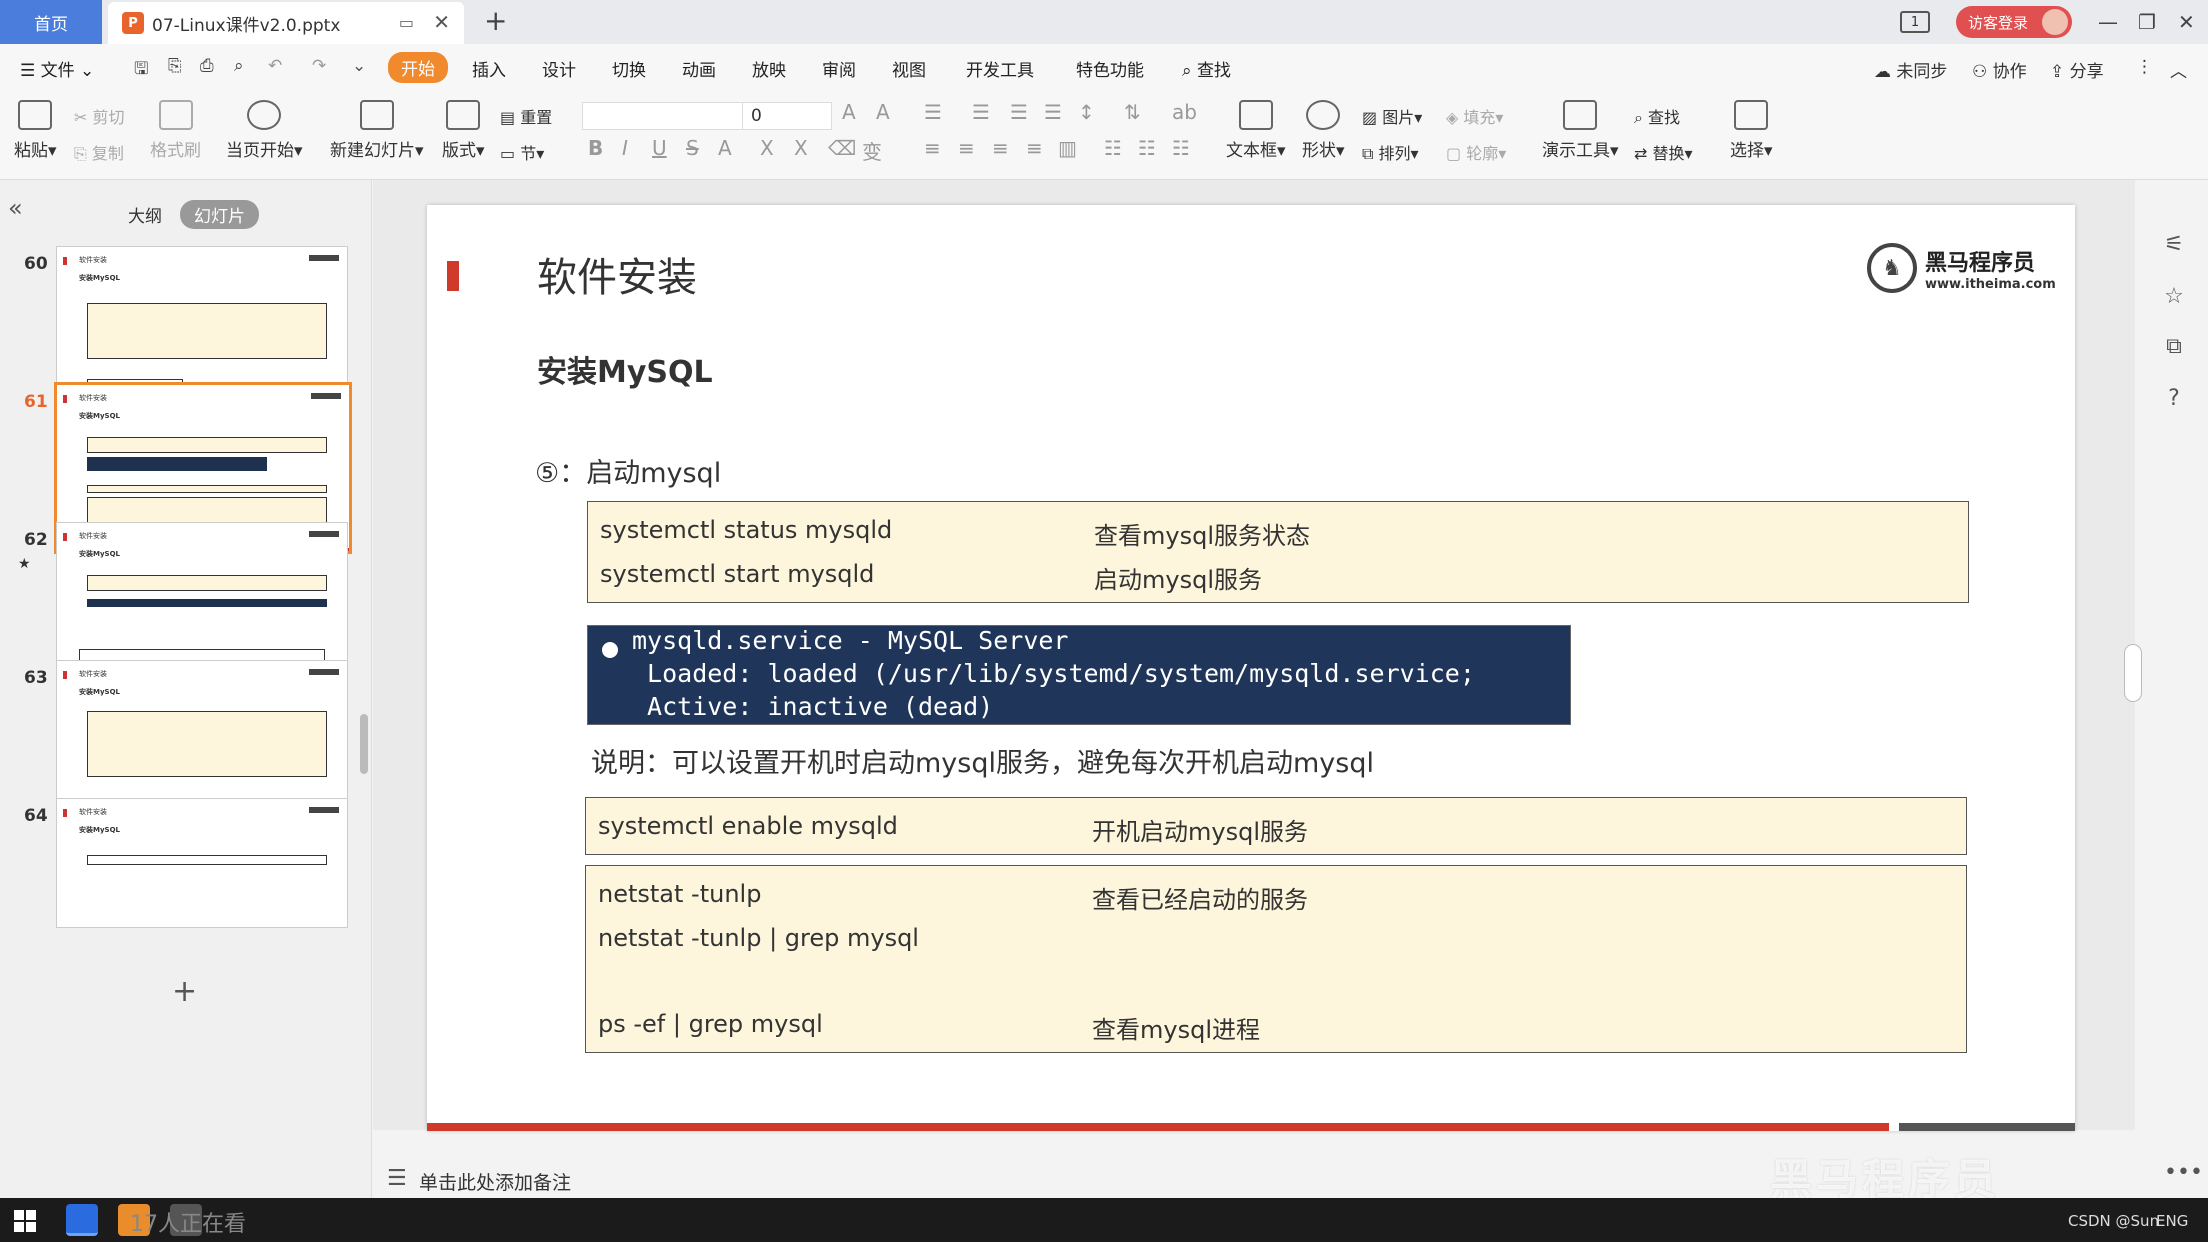 This screenshot has width=2208, height=1242. Describe the element at coordinates (489, 68) in the screenshot. I see `menu-insert: 插入` at that location.